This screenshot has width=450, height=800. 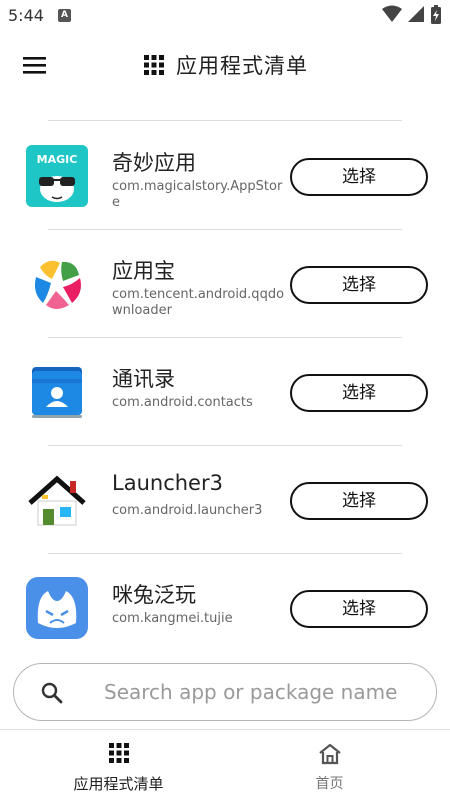 I want to click on list-item: 通讯录 com.android.contacts 选择, so click(x=225, y=391).